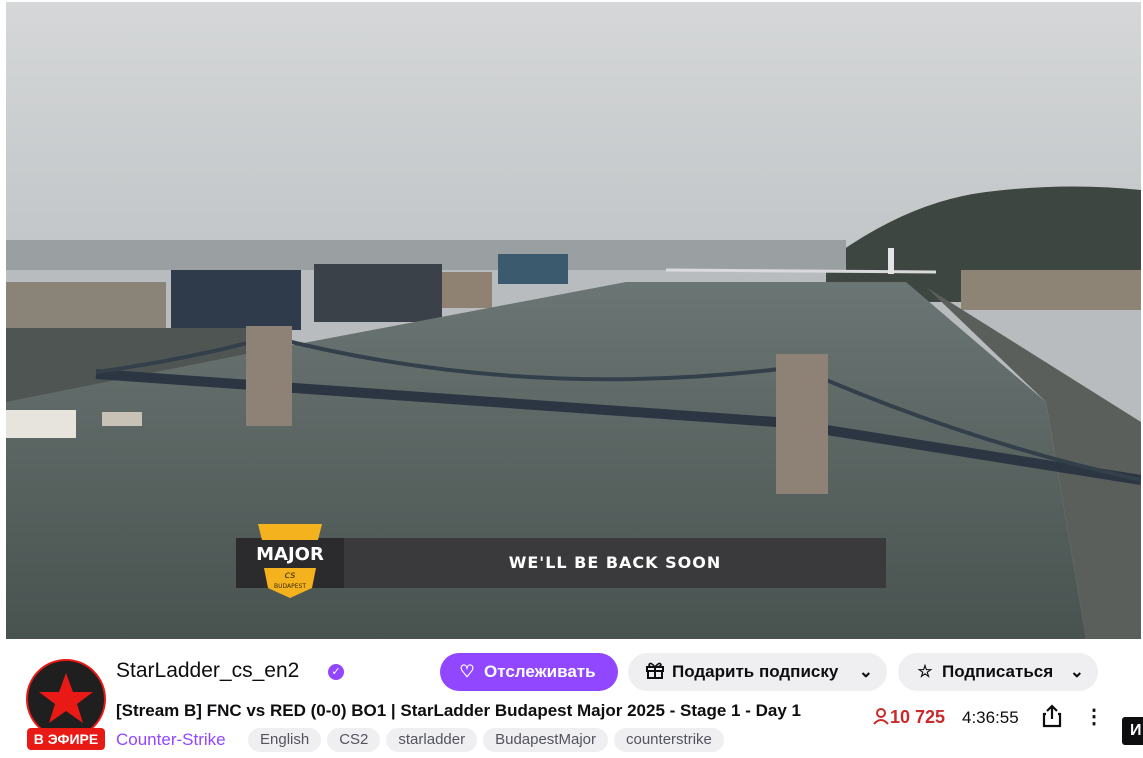  I want to click on back-soon-text: WE'LL BE BACK SOON, so click(615, 562).